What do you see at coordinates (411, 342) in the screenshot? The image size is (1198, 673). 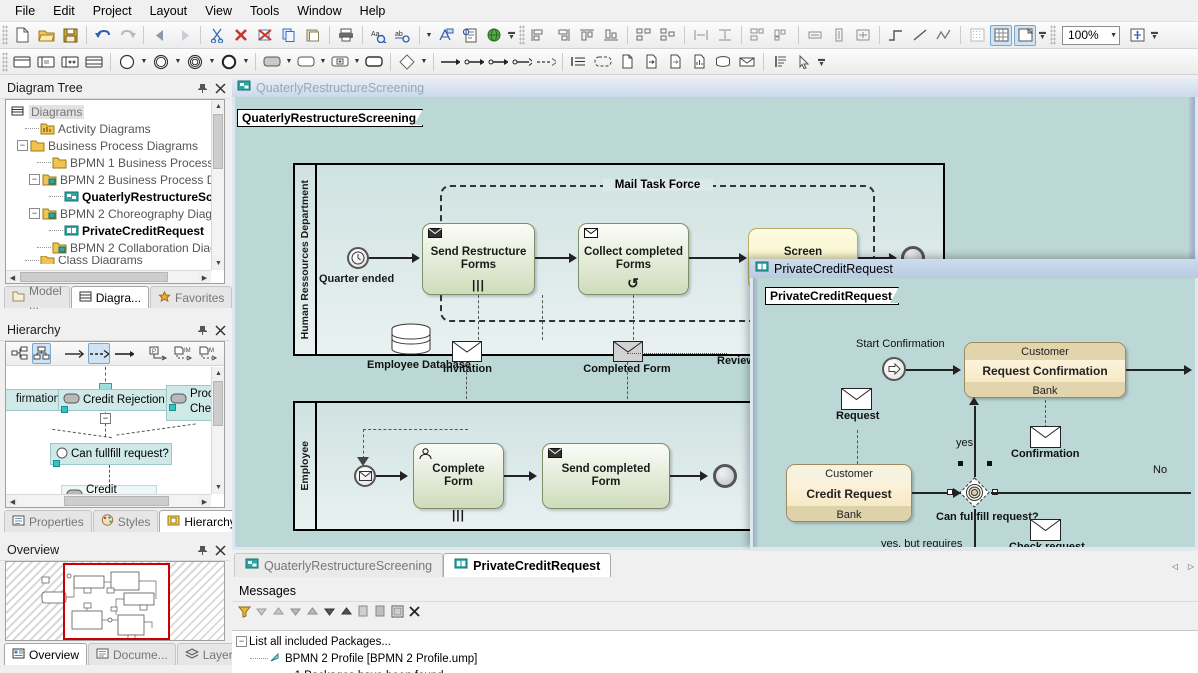 I see `data-store-employee-database` at bounding box center [411, 342].